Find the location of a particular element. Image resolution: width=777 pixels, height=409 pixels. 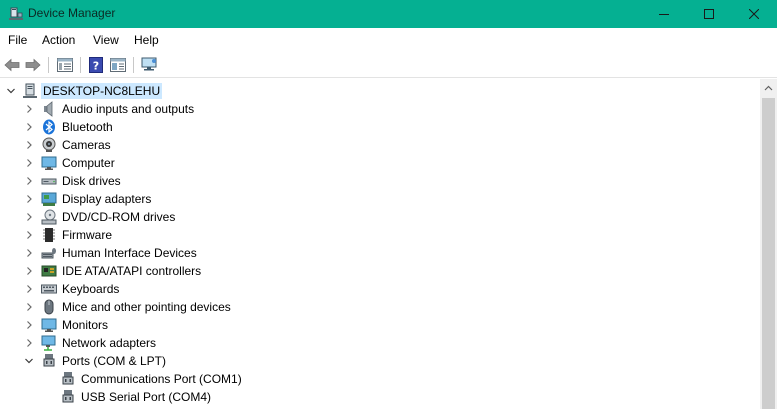

menu-bar: File Action View Help is located at coordinates (388, 40).